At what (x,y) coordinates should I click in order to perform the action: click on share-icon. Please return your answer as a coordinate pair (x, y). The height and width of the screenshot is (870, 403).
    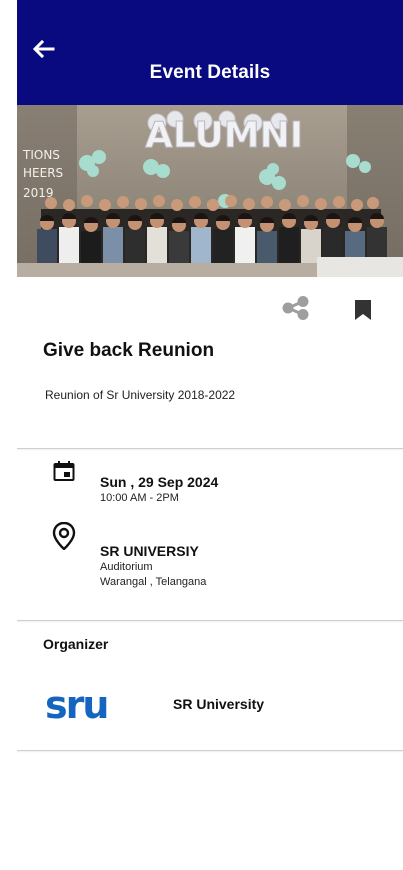
    Looking at the image, I should click on (295, 308).